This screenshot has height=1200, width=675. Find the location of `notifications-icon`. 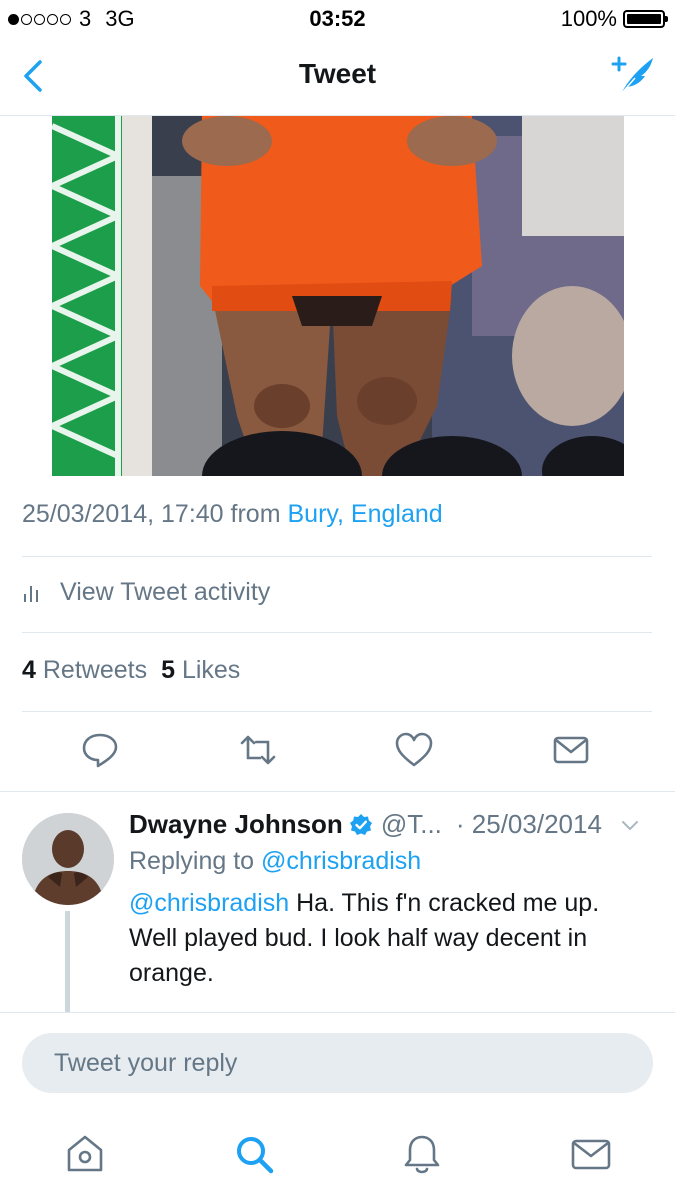

notifications-icon is located at coordinates (422, 1154).